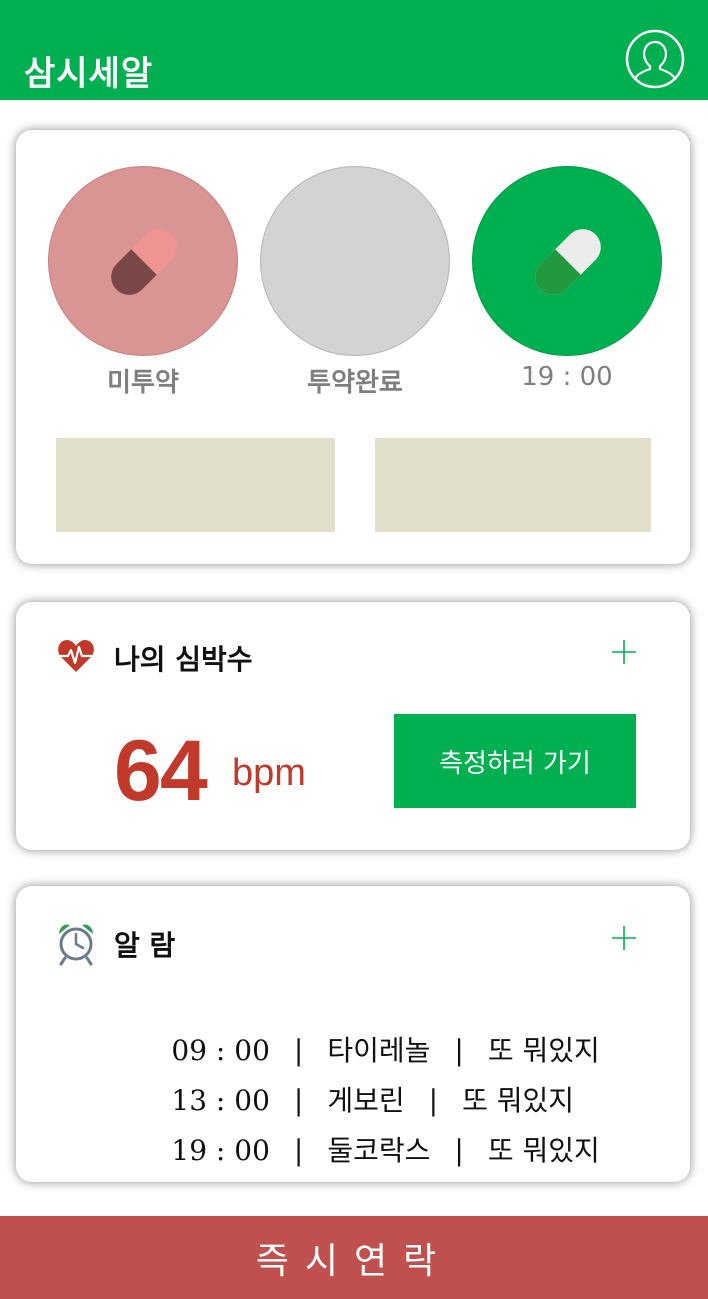 The height and width of the screenshot is (1299, 708). I want to click on dose-complete-label: 투약완료, so click(355, 383).